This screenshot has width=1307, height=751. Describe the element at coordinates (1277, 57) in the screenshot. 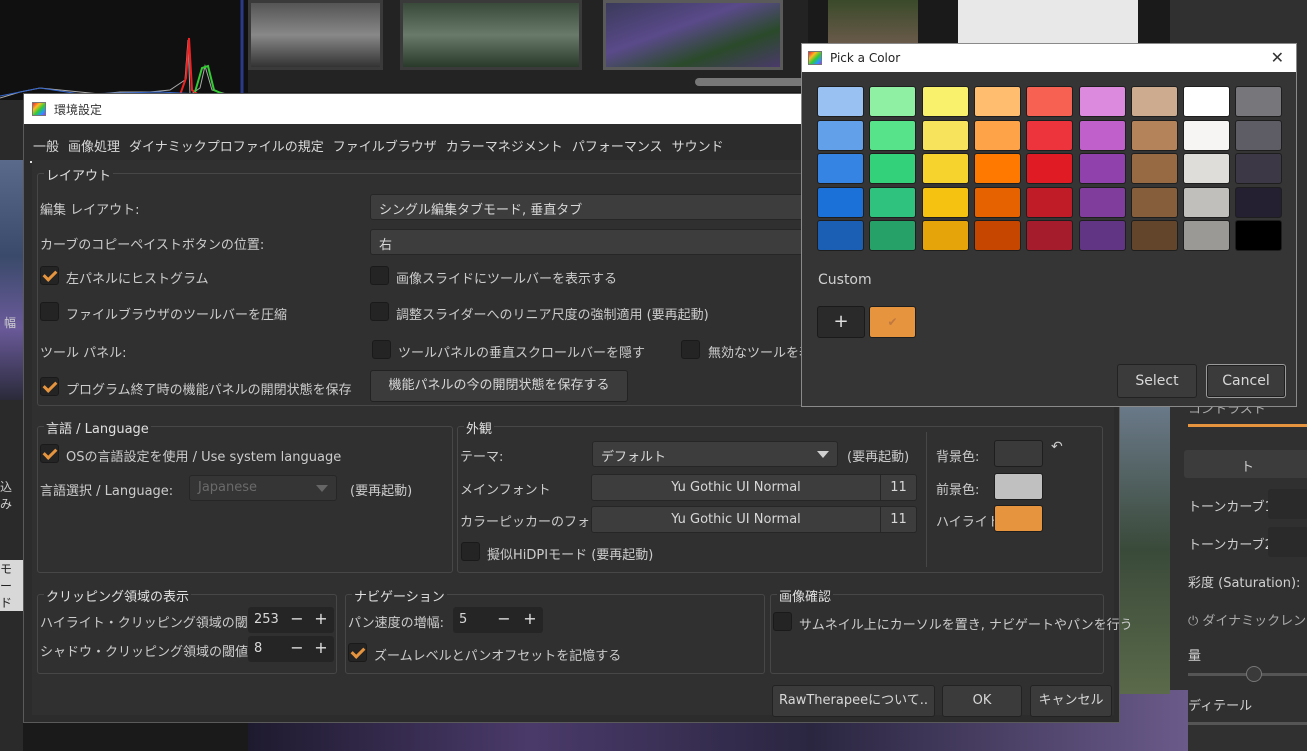

I see `close-icon: ✕` at that location.